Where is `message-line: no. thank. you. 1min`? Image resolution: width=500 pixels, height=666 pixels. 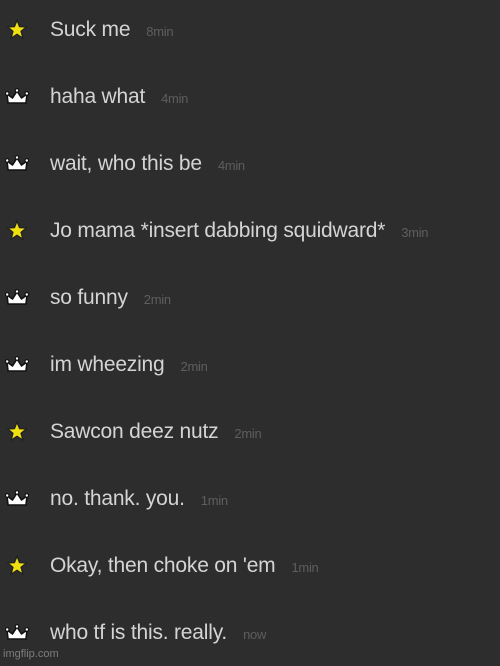
message-line: no. thank. you. 1min is located at coordinates (139, 499).